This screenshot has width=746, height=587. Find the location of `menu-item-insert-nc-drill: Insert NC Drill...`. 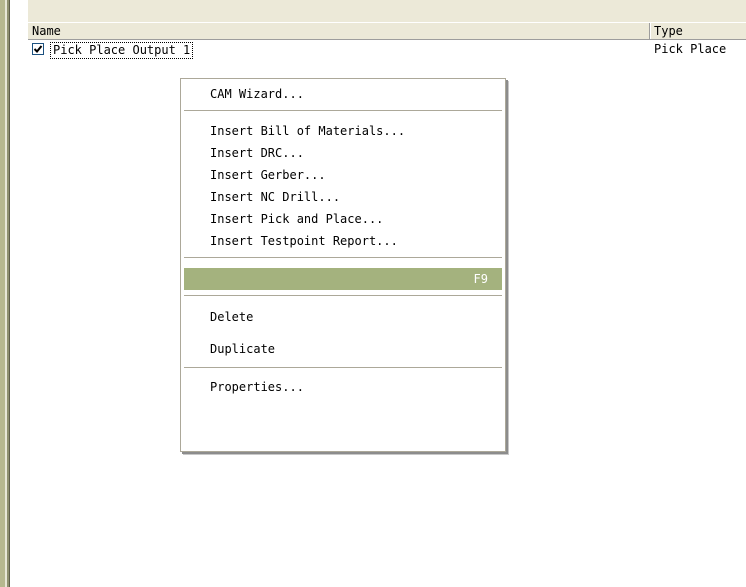

menu-item-insert-nc-drill: Insert NC Drill... is located at coordinates (343, 197).